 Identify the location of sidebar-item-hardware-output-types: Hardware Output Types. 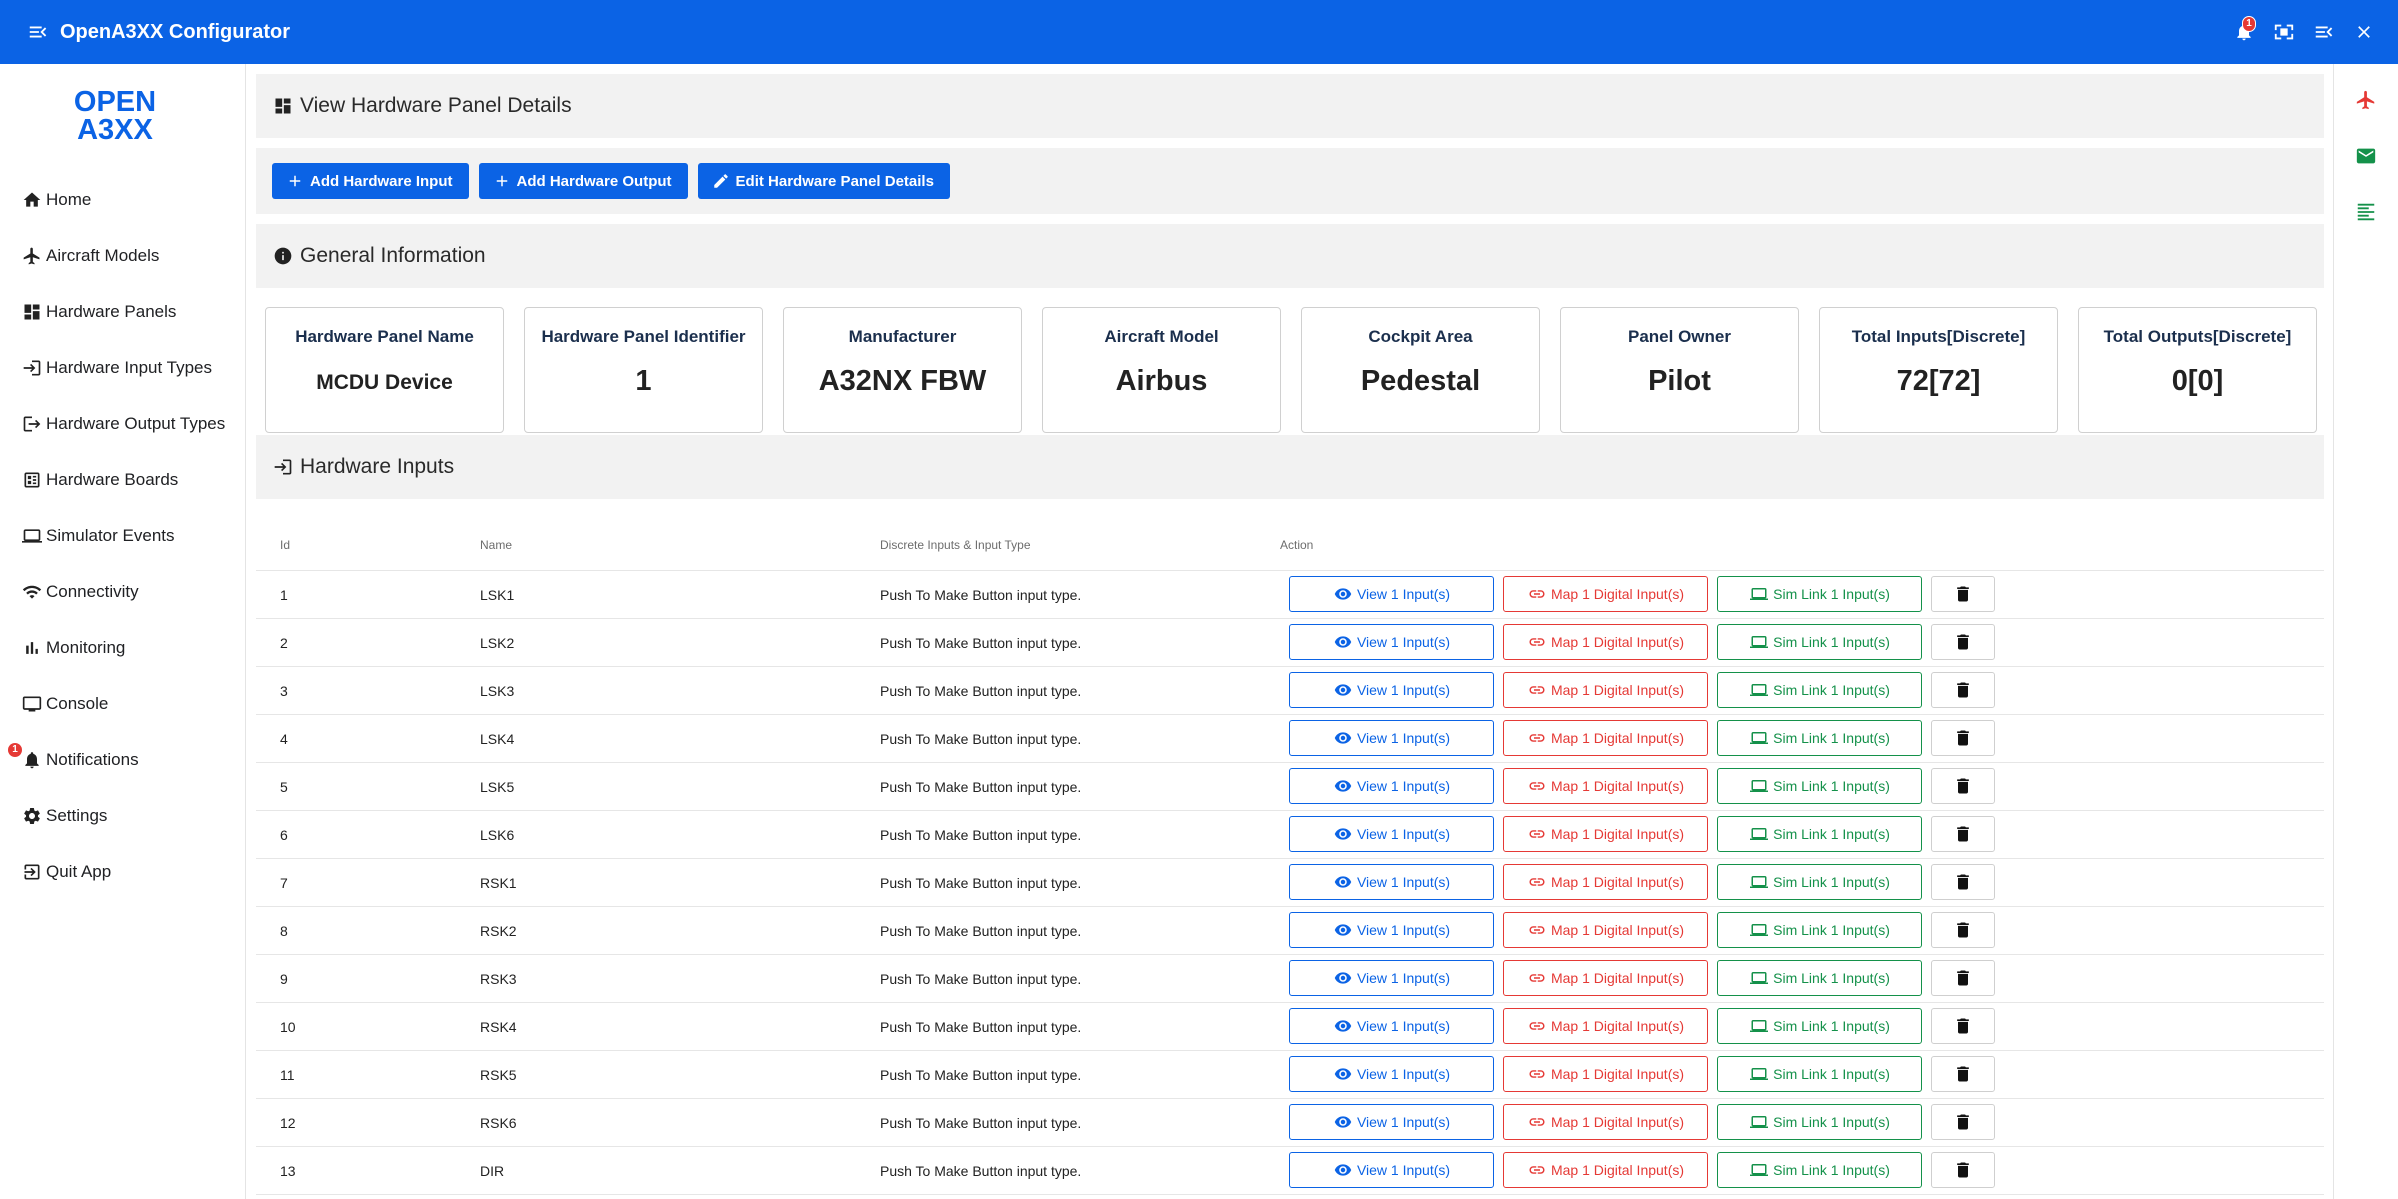
(123, 424).